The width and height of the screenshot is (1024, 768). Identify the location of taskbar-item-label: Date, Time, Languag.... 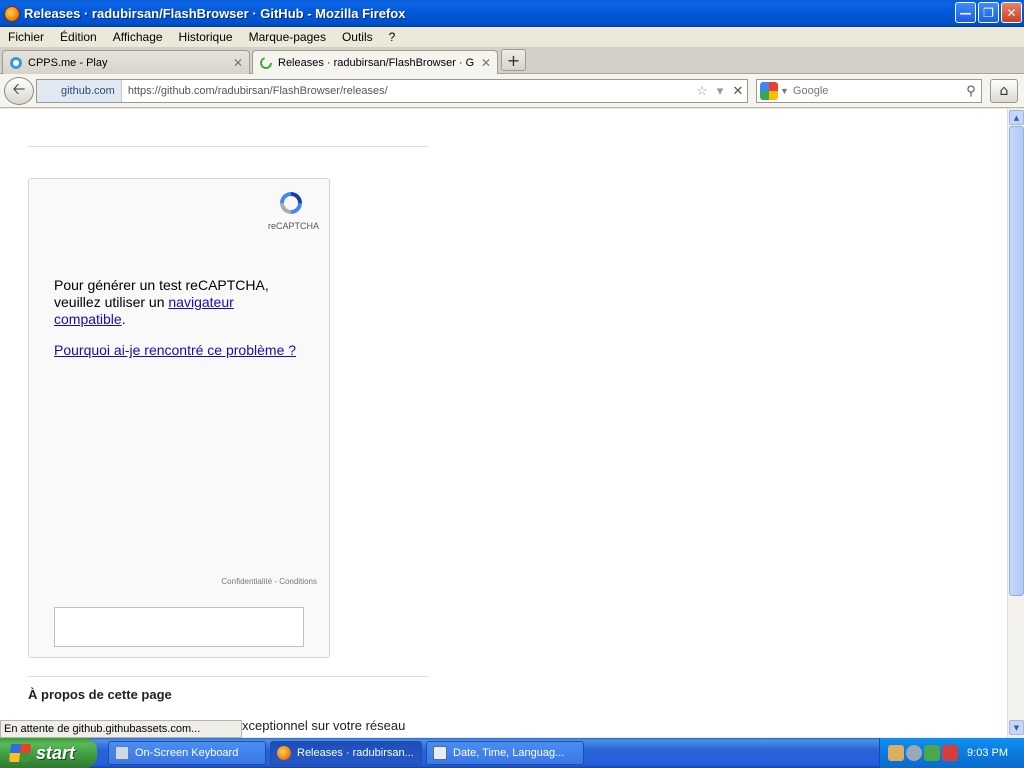
(509, 753).